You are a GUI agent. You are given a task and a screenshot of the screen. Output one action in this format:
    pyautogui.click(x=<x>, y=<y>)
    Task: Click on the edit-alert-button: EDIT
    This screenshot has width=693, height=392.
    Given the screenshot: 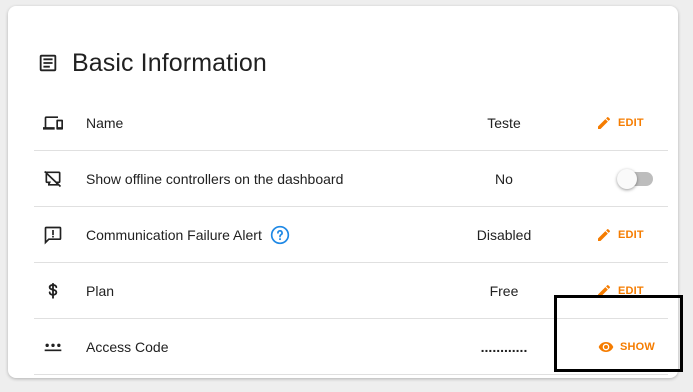 What is the action you would take?
    pyautogui.click(x=620, y=235)
    